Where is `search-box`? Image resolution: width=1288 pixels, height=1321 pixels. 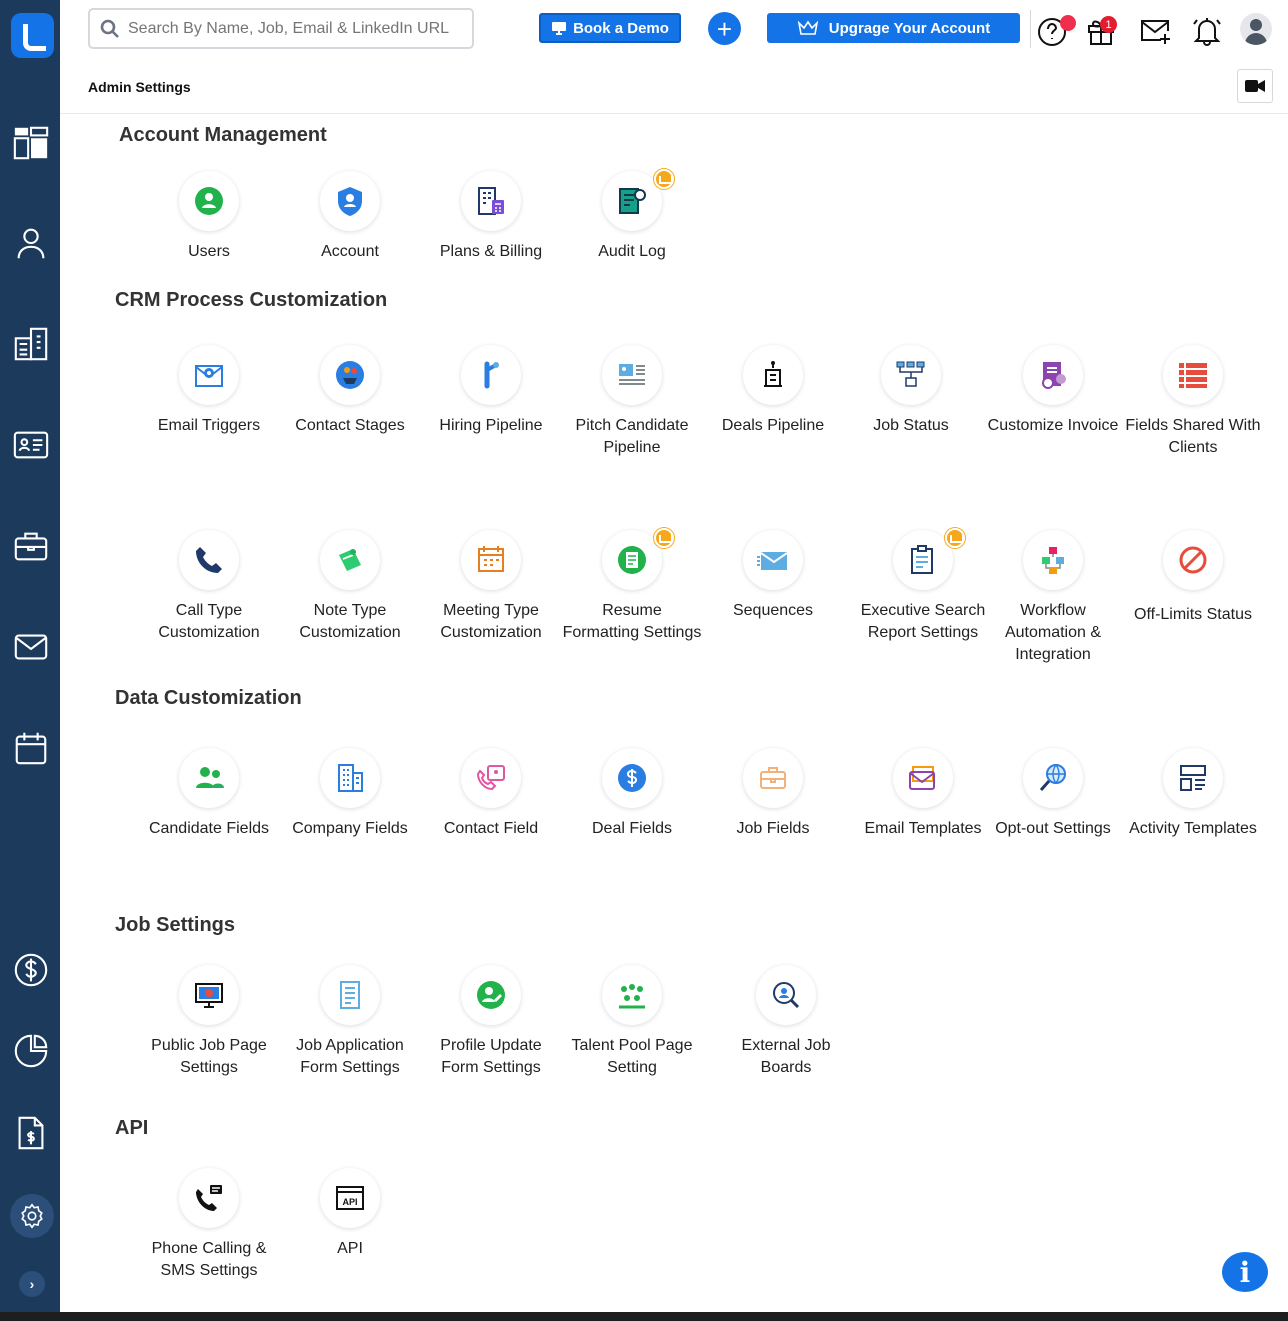 search-box is located at coordinates (281, 28).